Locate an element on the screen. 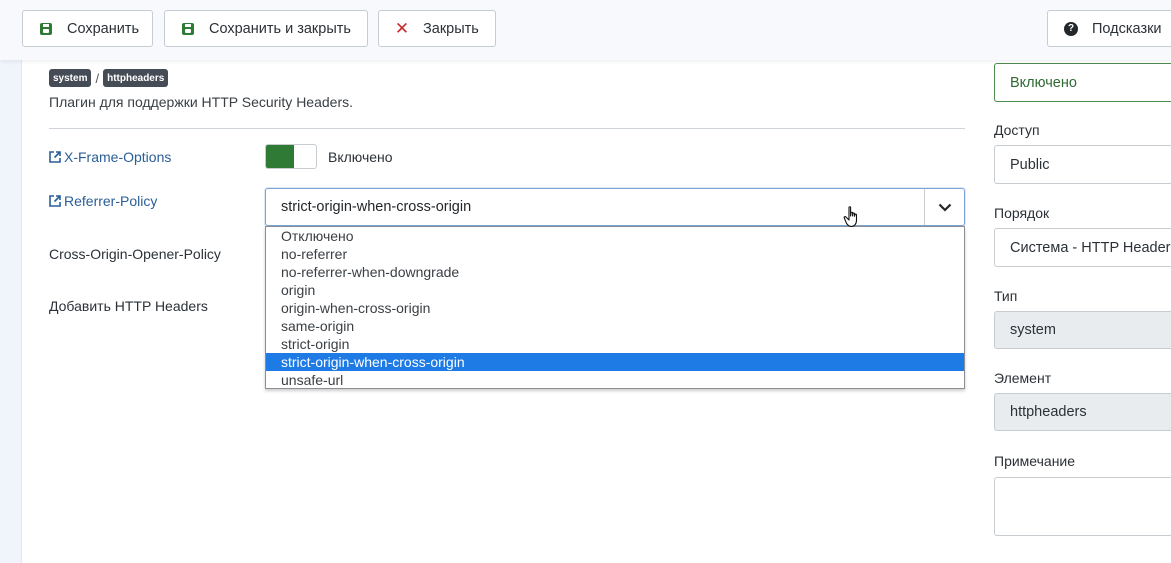 The image size is (1171, 563). order-label: Порядок is located at coordinates (1022, 213).